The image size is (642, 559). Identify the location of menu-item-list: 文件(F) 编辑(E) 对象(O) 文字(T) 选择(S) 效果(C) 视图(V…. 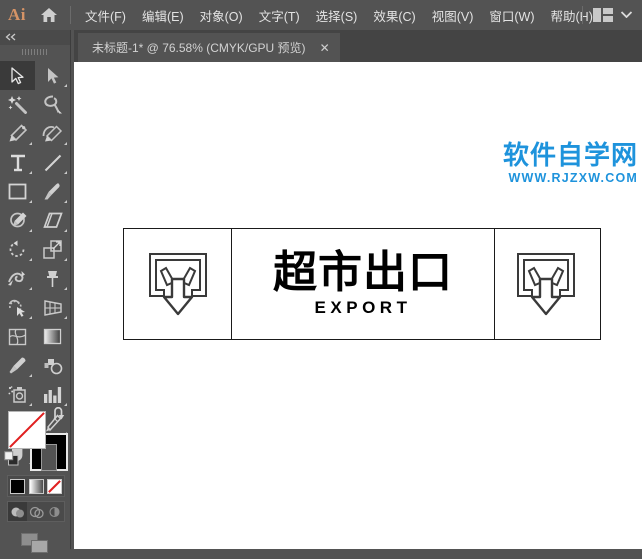
(339, 15).